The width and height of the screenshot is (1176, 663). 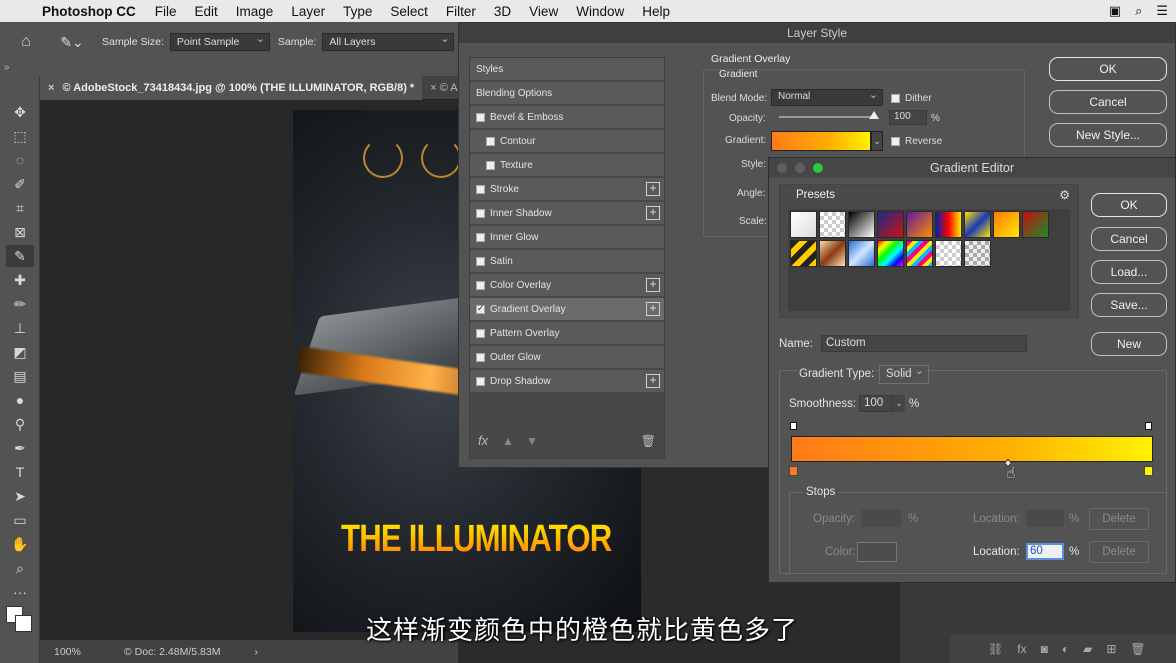 What do you see at coordinates (793, 426) in the screenshot?
I see `opacity-stop-left` at bounding box center [793, 426].